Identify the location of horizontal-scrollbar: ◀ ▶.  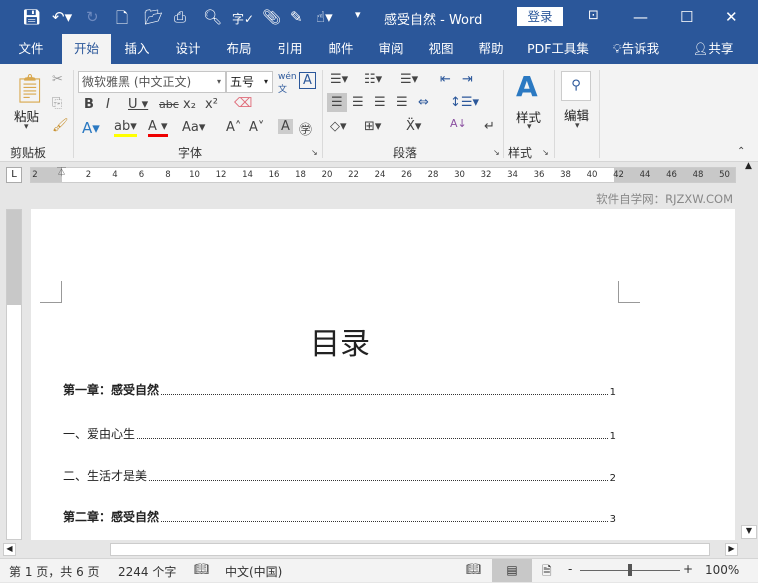
(379, 549).